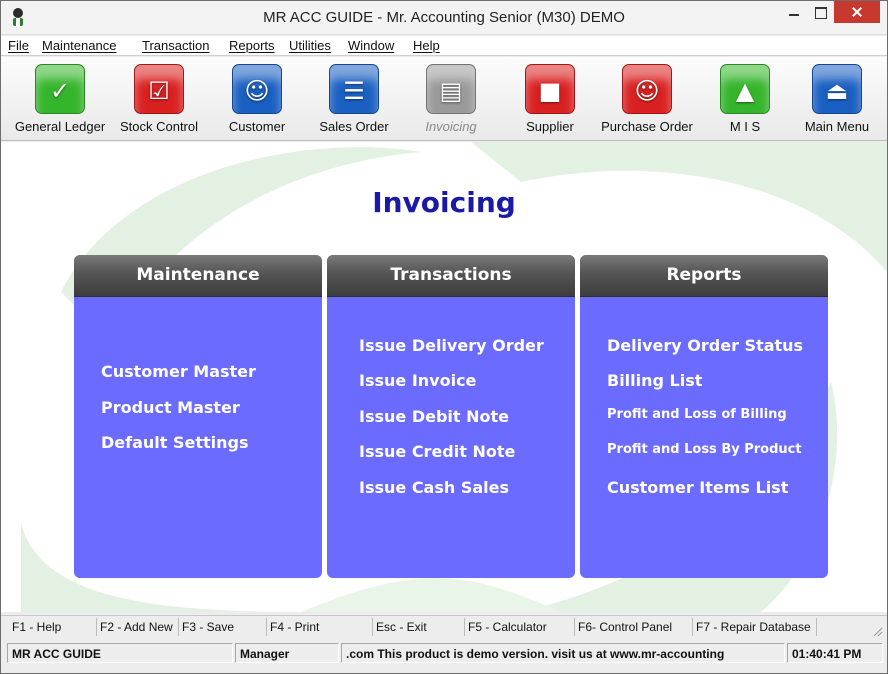  I want to click on exit-door-icon: ⏏, so click(837, 89).